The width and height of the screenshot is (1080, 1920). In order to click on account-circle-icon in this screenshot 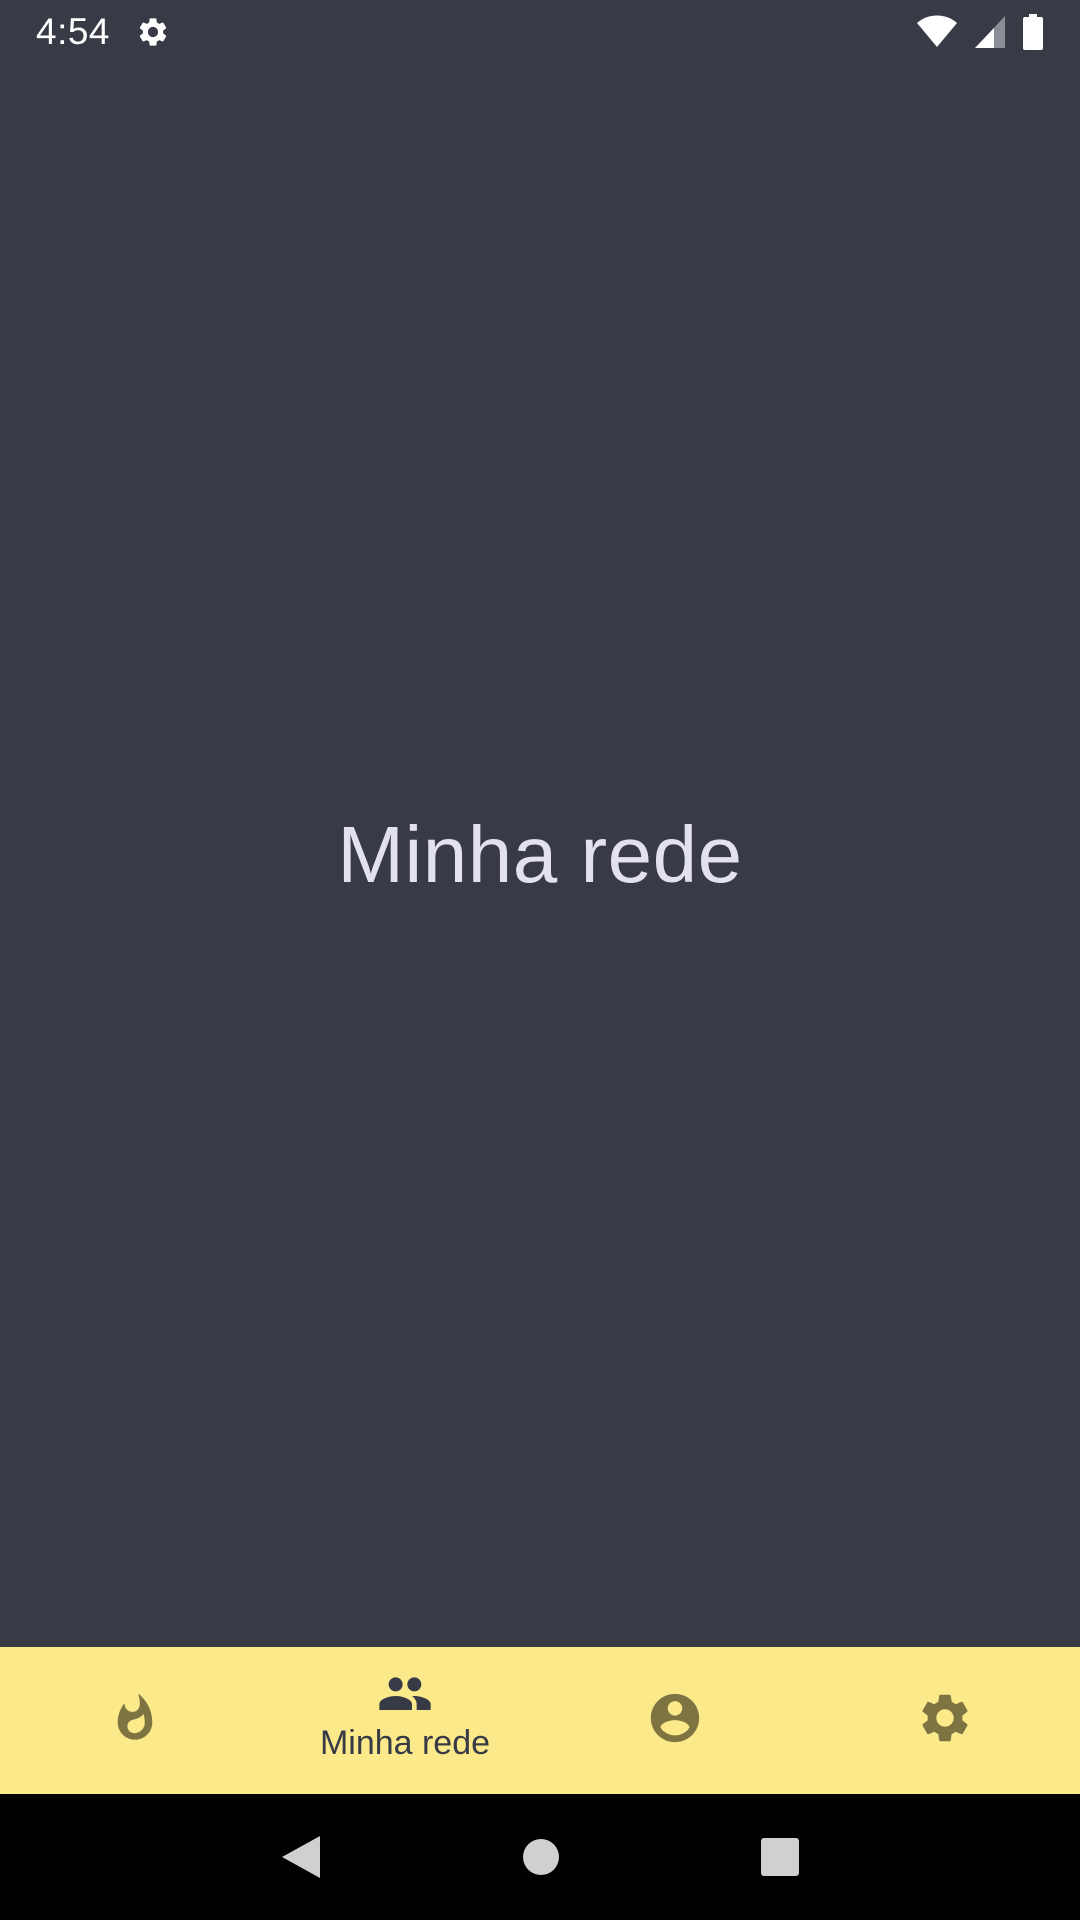, I will do `click(675, 1718)`.